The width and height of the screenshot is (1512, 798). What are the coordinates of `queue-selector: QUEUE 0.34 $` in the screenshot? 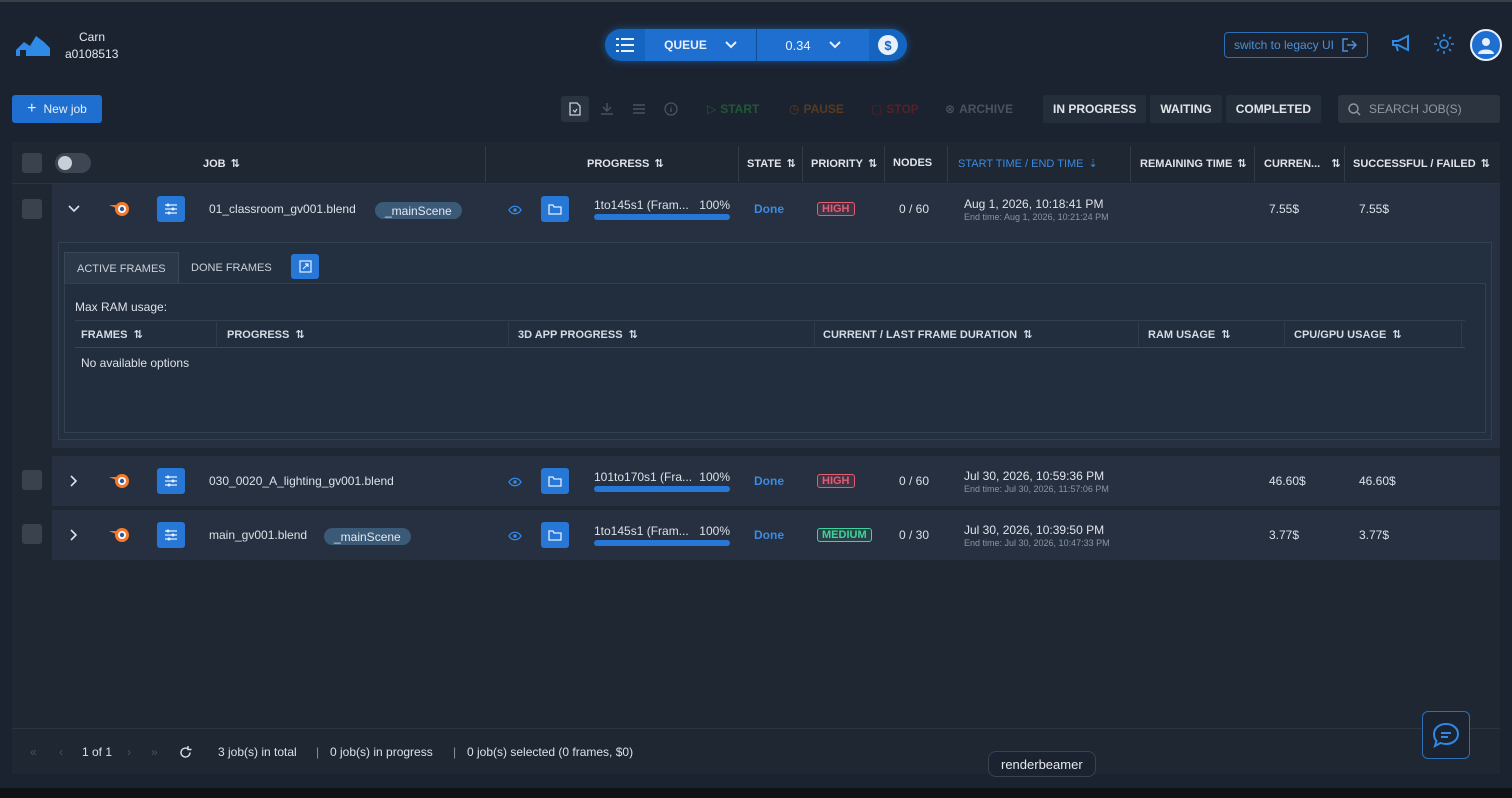 It's located at (756, 45).